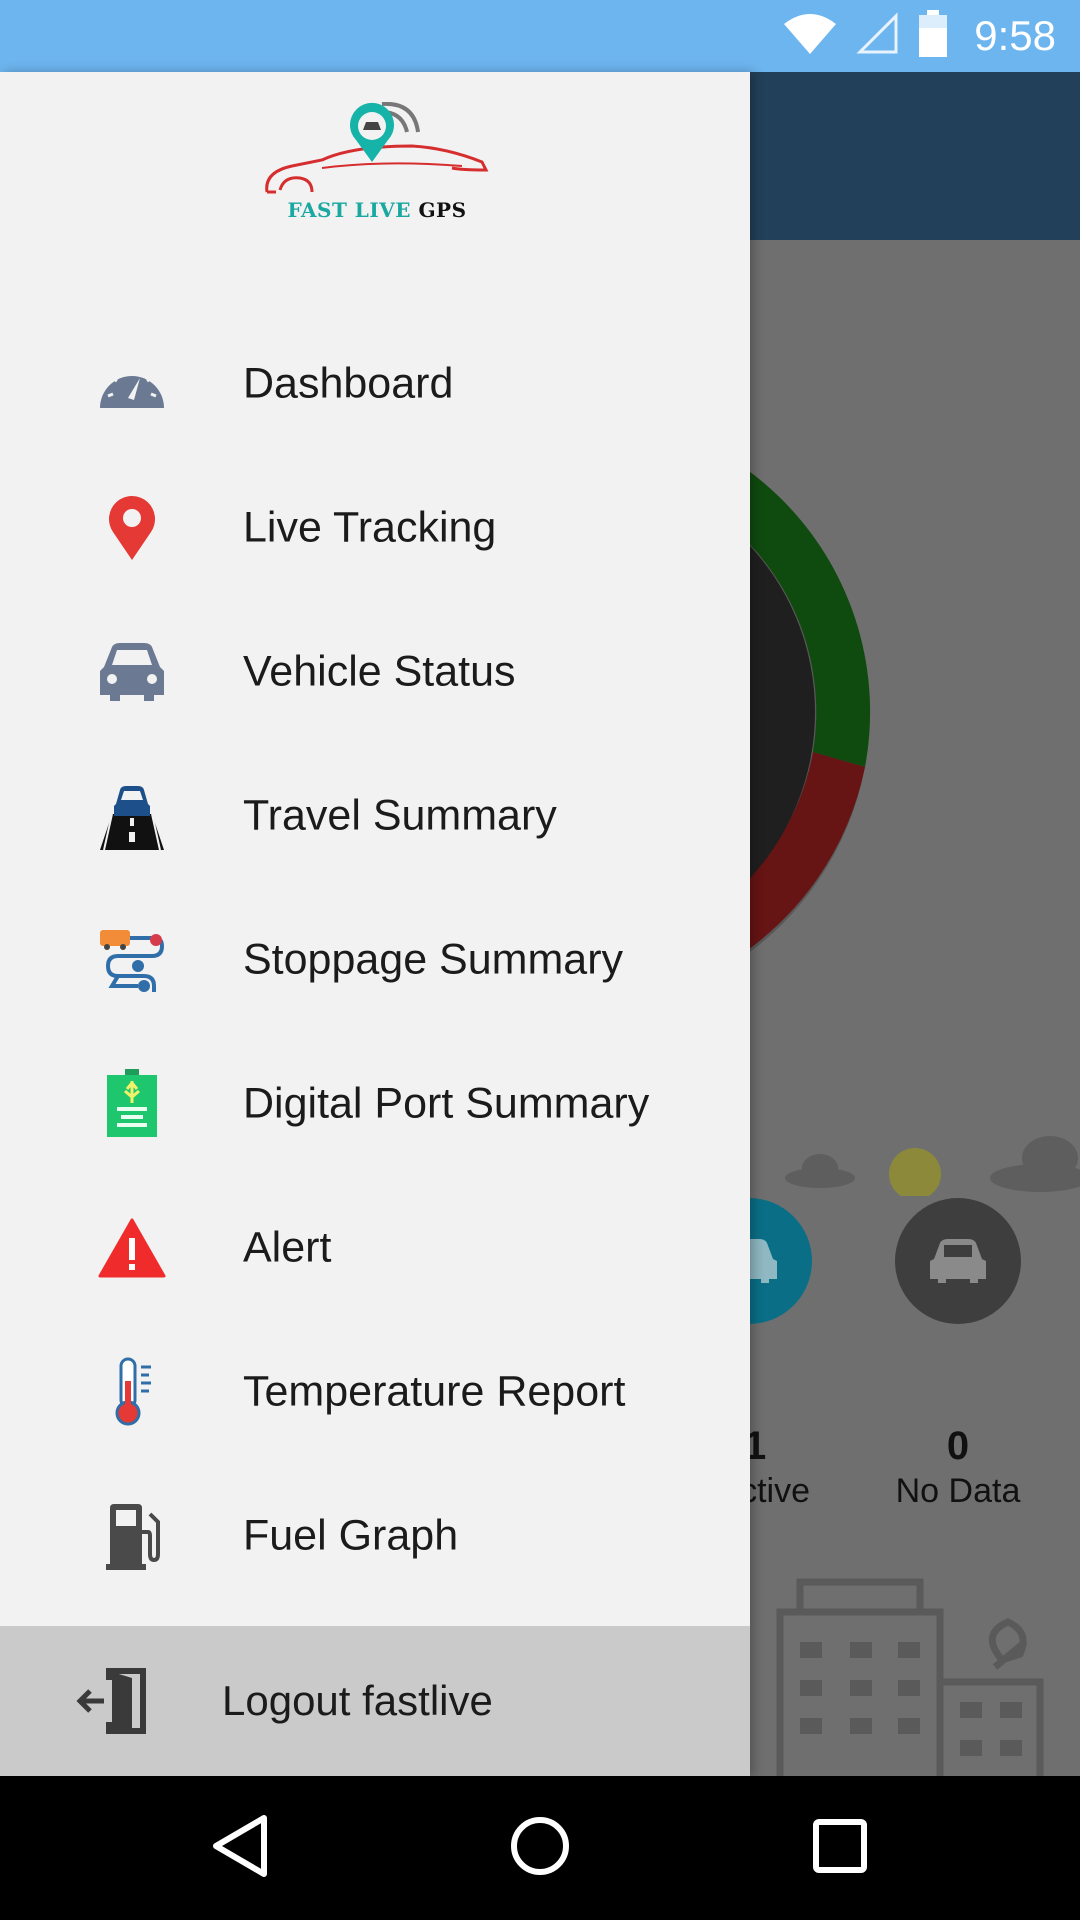 This screenshot has height=1920, width=1080. I want to click on home-button, so click(540, 1848).